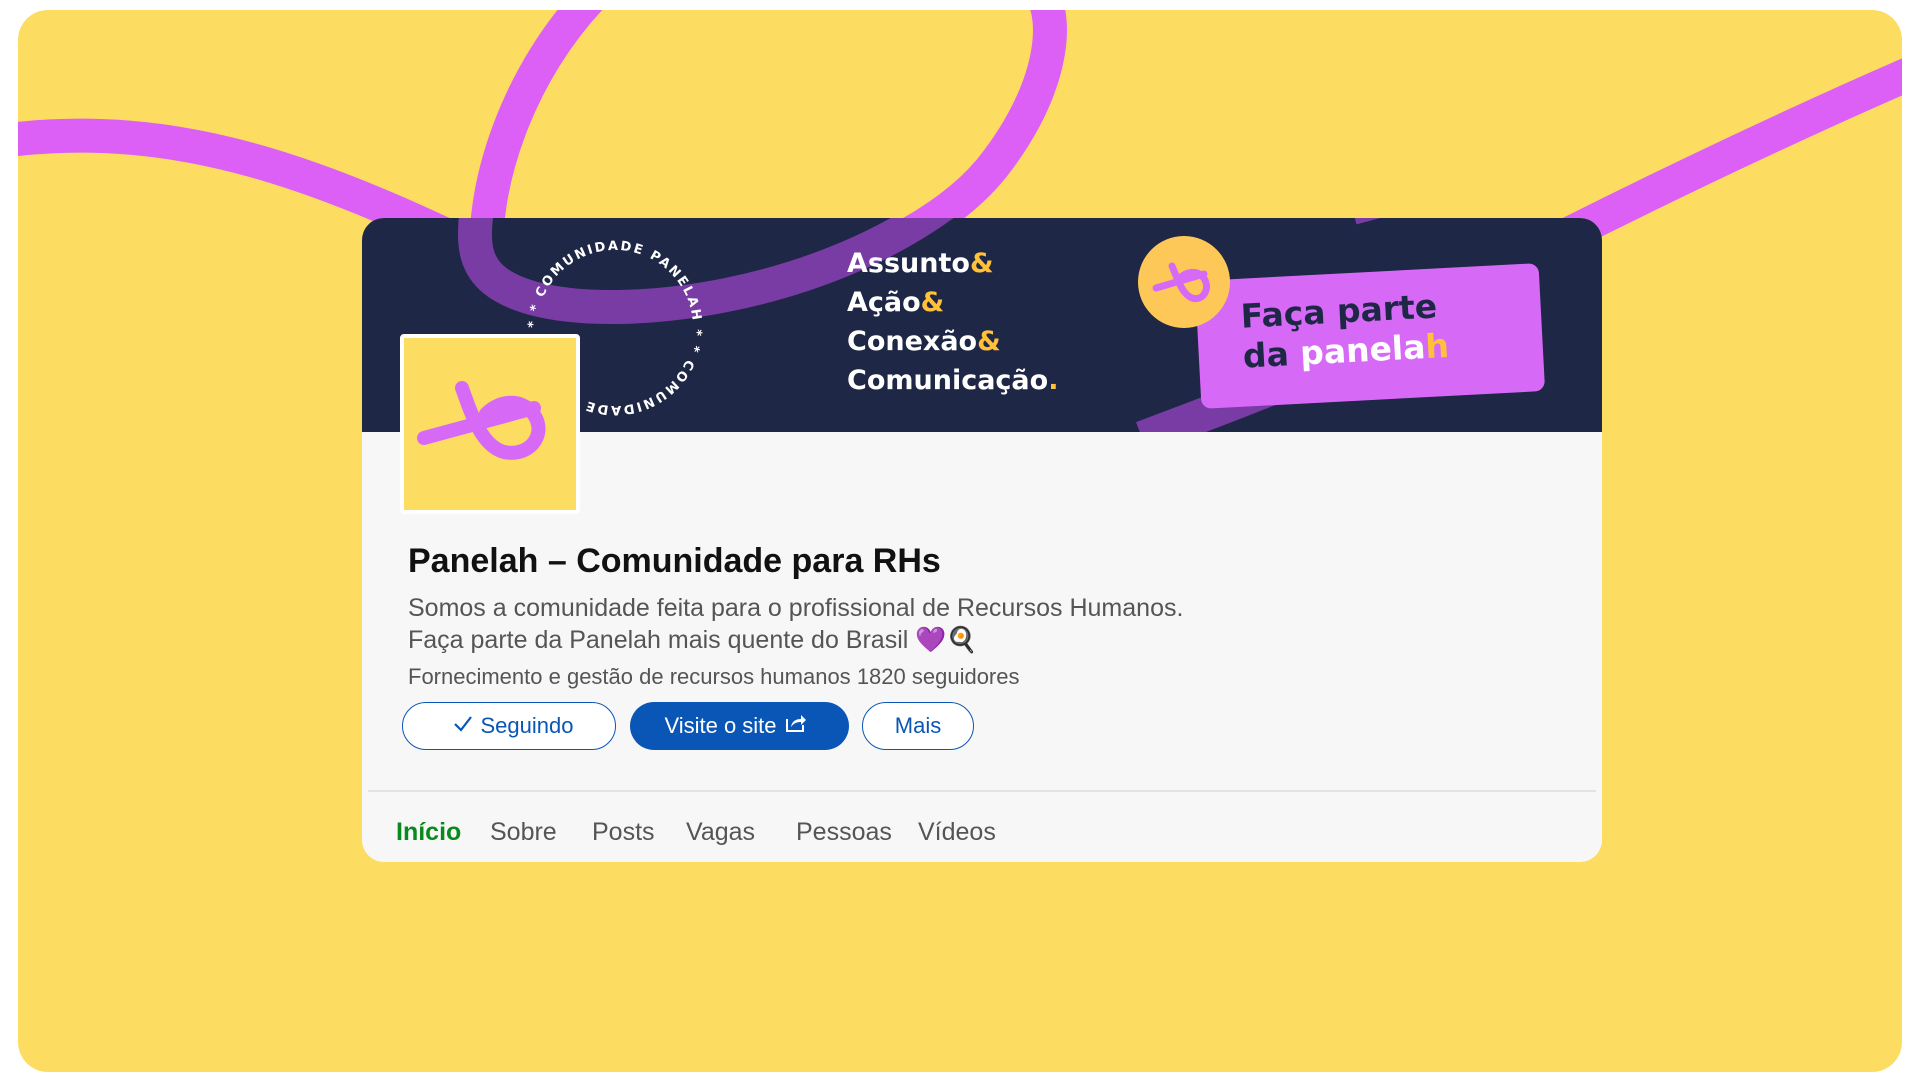 Image resolution: width=1920 pixels, height=1080 pixels. What do you see at coordinates (720, 725) in the screenshot?
I see `visit-label: Visite o site` at bounding box center [720, 725].